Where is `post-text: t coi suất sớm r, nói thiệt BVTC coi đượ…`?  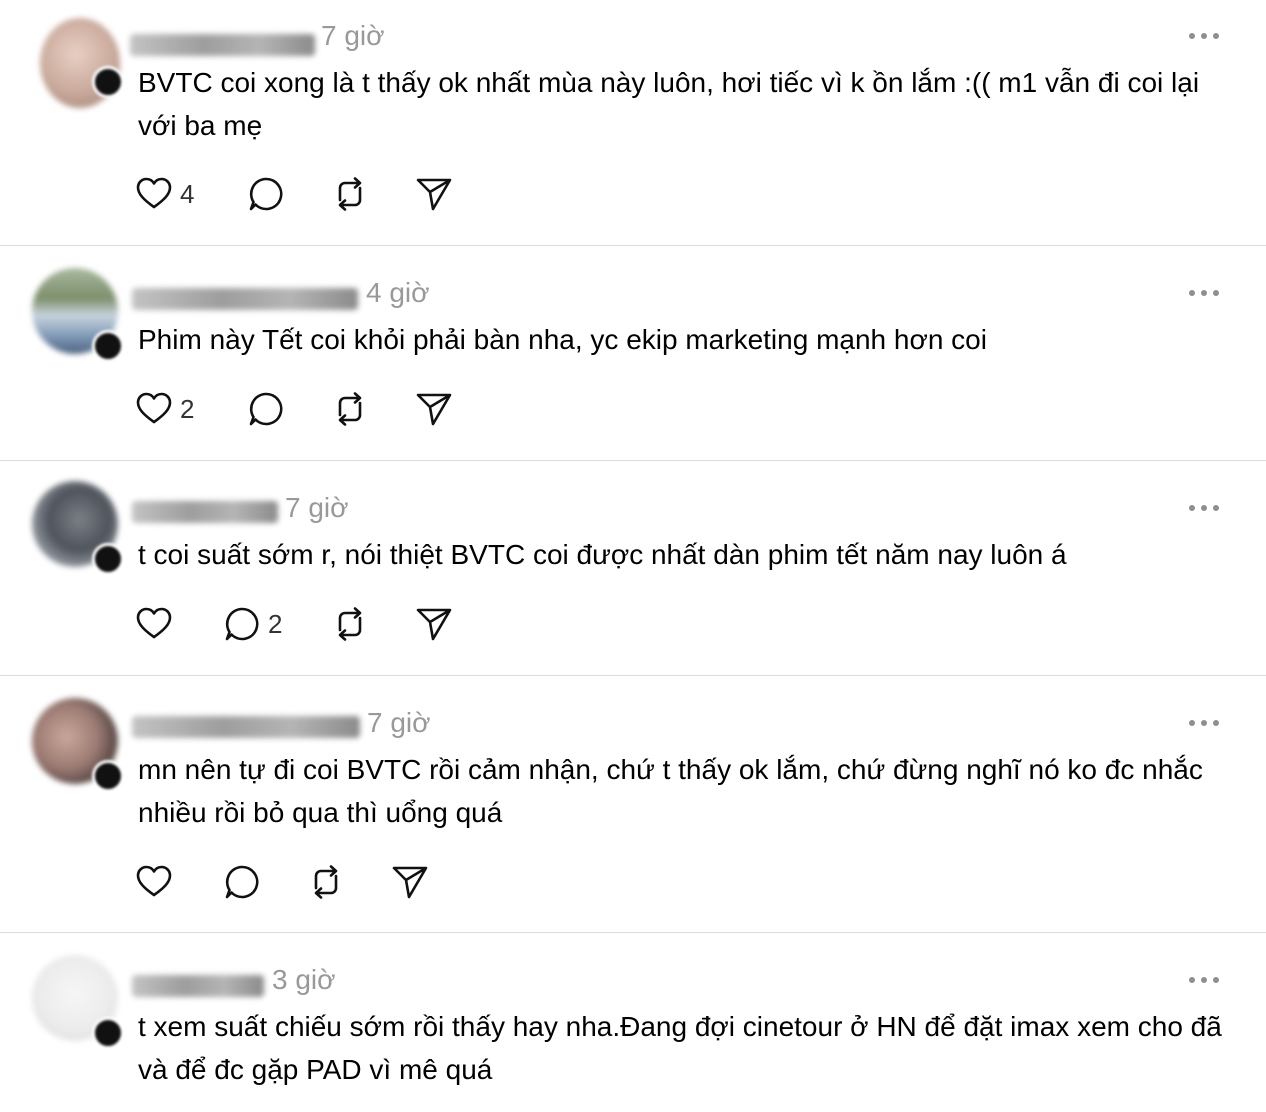
post-text: t coi suất sớm r, nói thiệt BVTC coi đượ… is located at coordinates (602, 554).